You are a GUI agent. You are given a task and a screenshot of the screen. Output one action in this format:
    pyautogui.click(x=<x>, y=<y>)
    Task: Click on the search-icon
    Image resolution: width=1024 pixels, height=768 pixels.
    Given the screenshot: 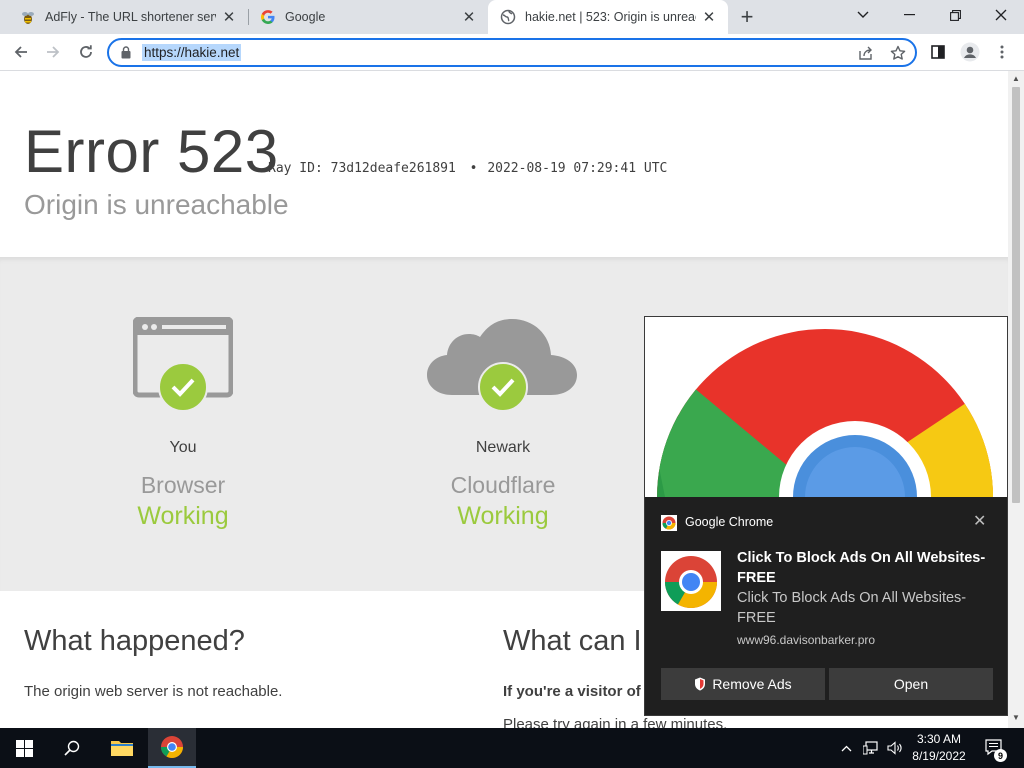 What is the action you would take?
    pyautogui.click(x=72, y=748)
    